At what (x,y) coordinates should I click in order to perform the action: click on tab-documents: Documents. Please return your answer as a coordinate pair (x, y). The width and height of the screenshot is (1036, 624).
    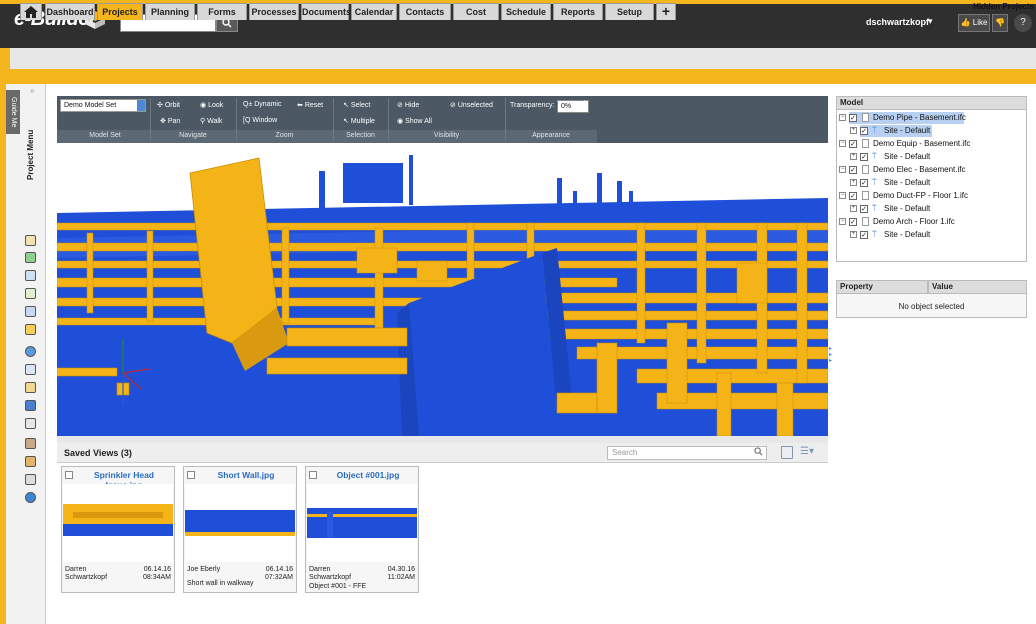
    Looking at the image, I should click on (326, 11).